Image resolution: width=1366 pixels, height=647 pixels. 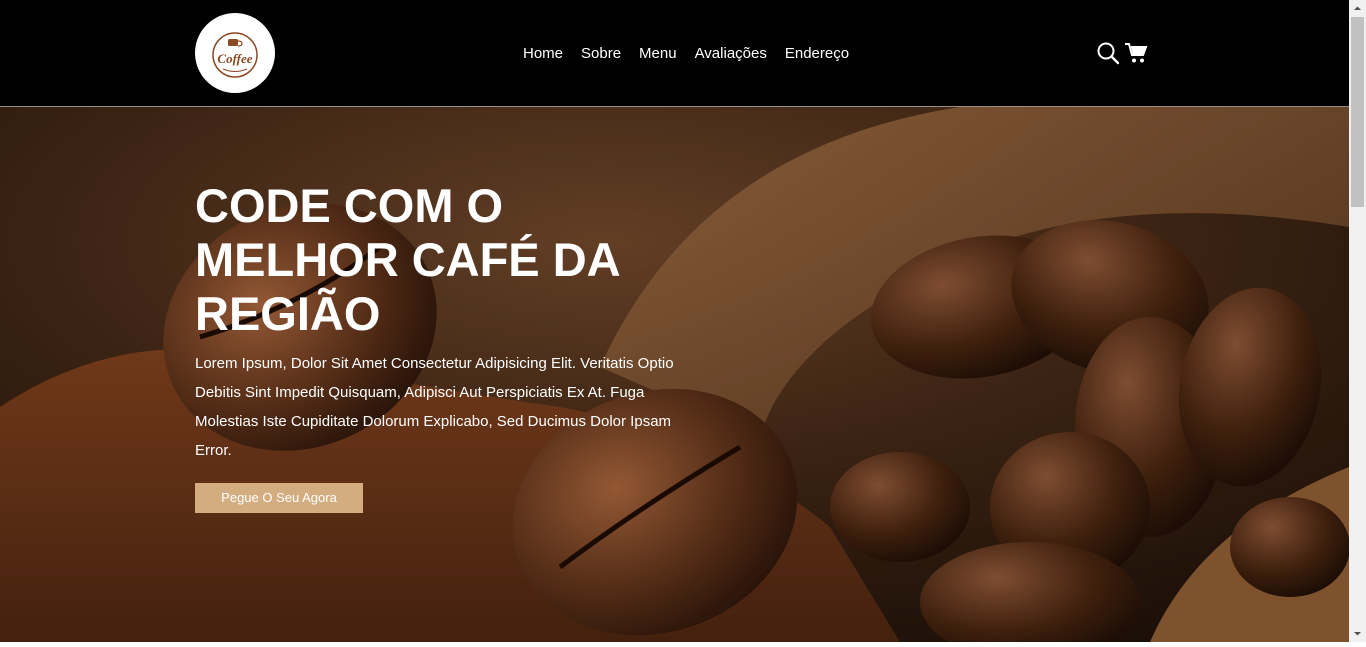 I want to click on scroll-thumb, so click(x=1357, y=112).